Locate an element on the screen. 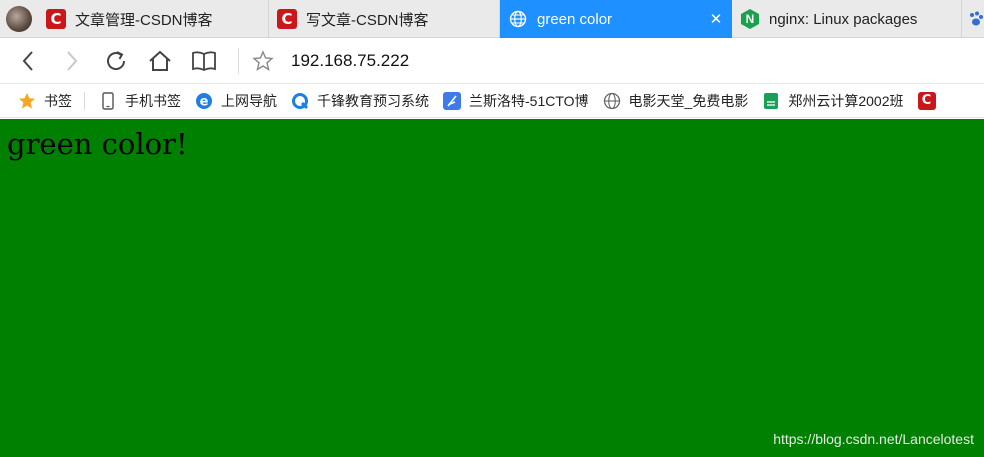  bookmark-qianfeng: 千锋教育预习系统 is located at coordinates (360, 101).